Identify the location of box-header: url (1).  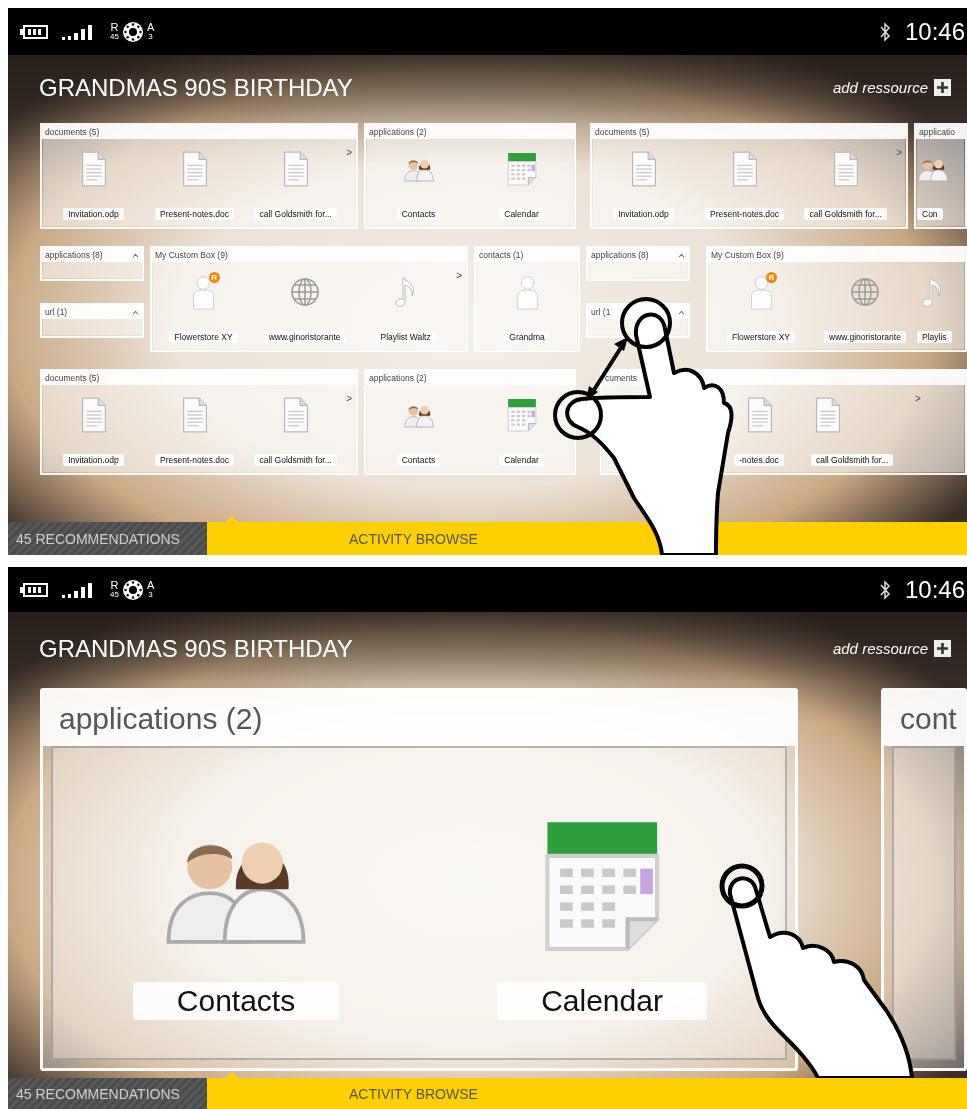
(92, 312).